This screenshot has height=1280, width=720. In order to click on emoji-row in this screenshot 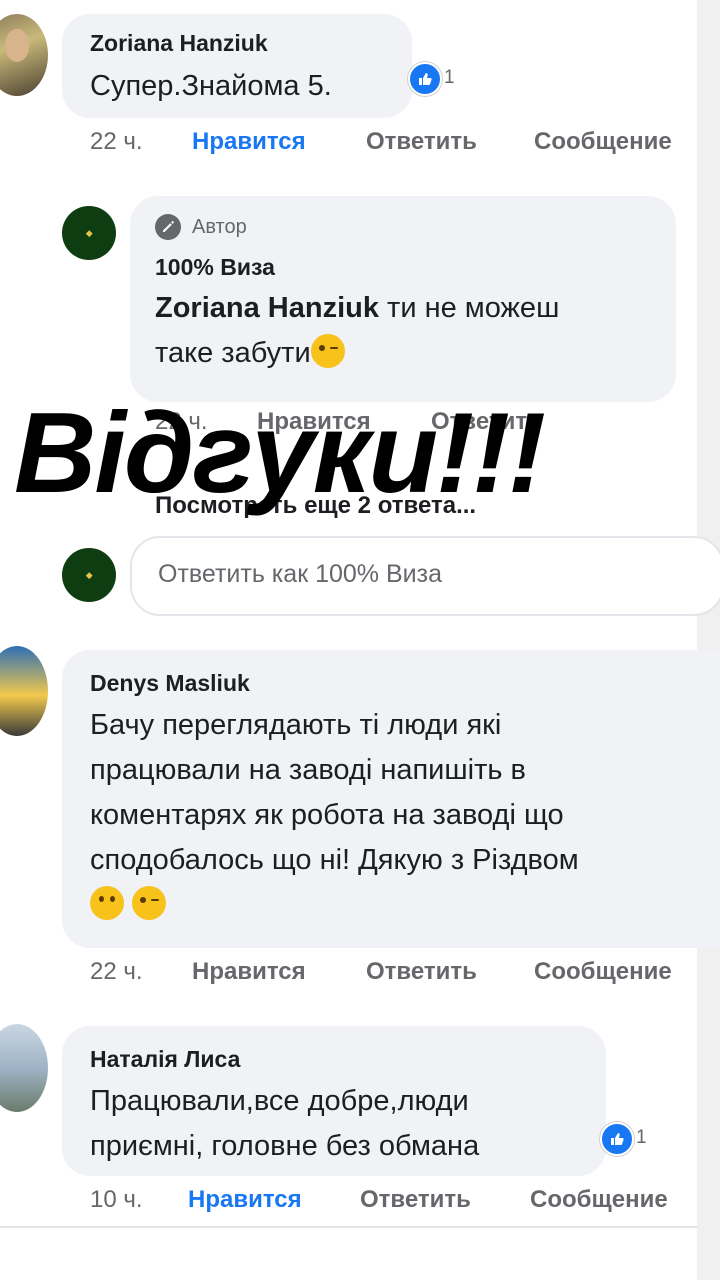, I will do `click(400, 905)`.